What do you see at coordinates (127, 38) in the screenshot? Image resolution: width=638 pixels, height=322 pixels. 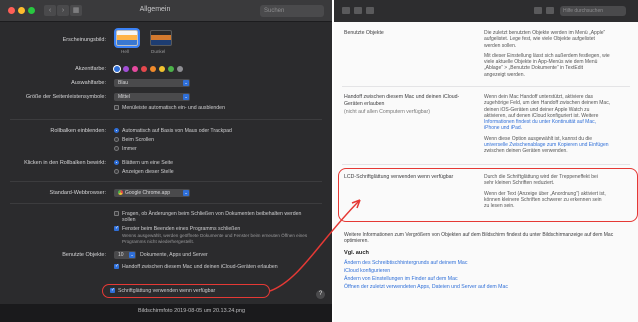 I see `appearance-light-option` at bounding box center [127, 38].